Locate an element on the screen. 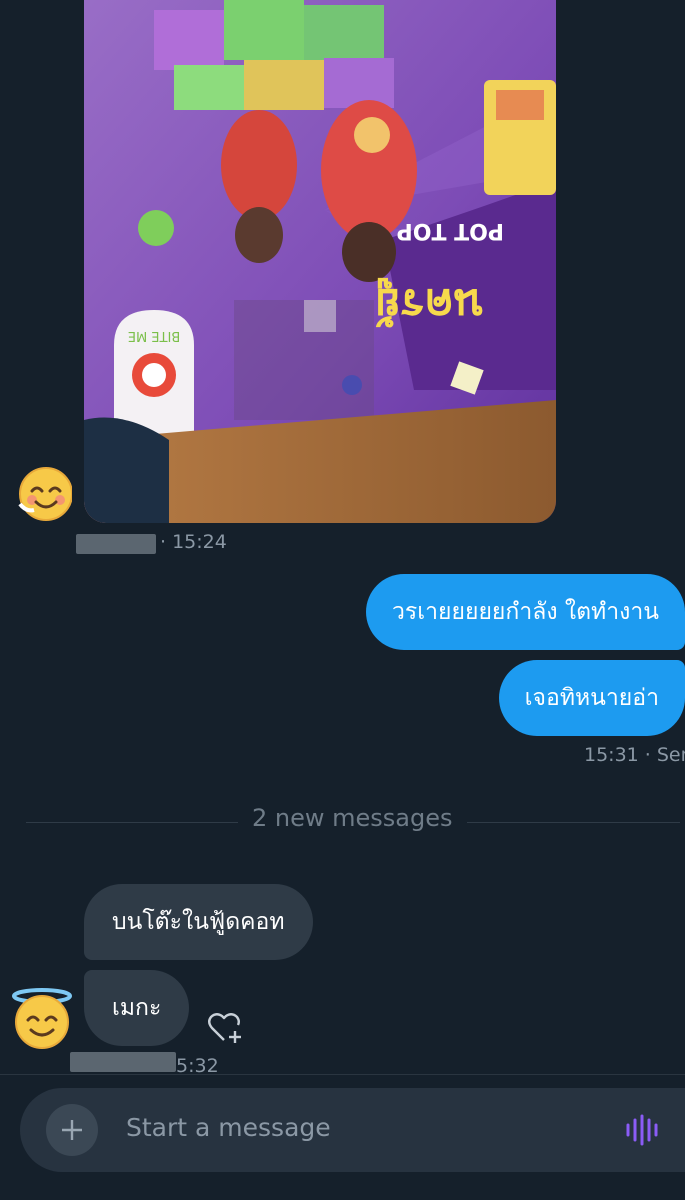 This screenshot has height=1200, width=685. sent-message: วรเายยยยยกำลัง ใตทำงาน is located at coordinates (525, 612).